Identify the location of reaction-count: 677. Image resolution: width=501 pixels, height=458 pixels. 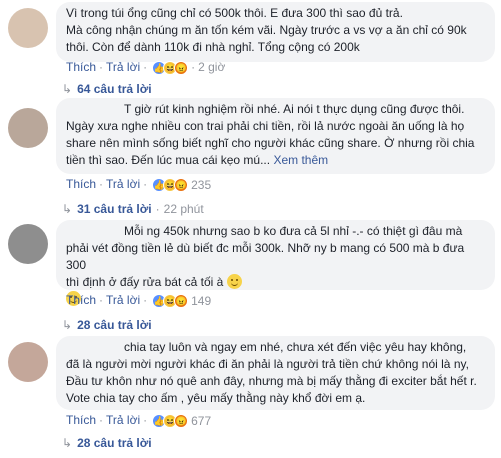
(201, 420).